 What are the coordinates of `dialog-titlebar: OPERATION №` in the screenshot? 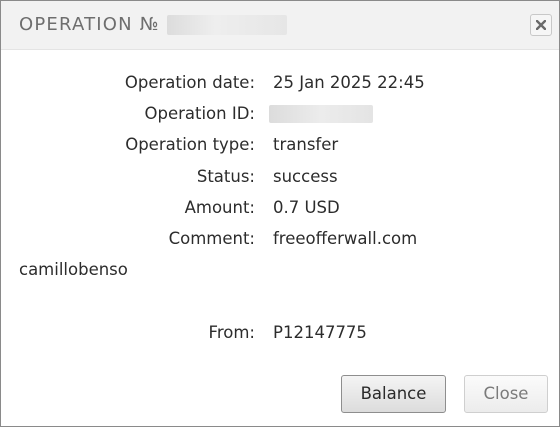 It's located at (280, 25).